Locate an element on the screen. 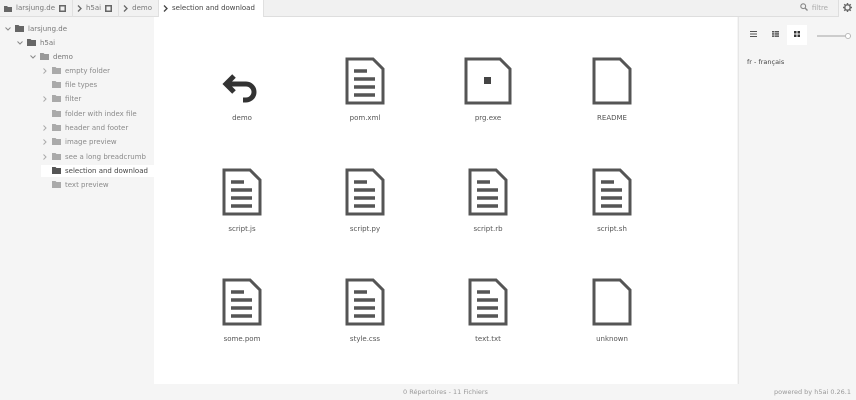 The image size is (856, 400). tree-label: larsjung.de is located at coordinates (47, 29).